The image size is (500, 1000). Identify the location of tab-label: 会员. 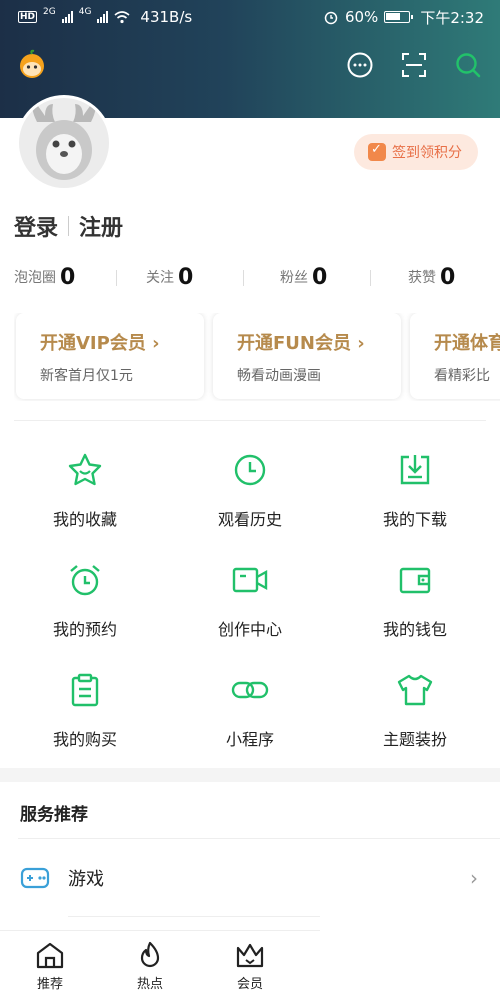
(249, 984).